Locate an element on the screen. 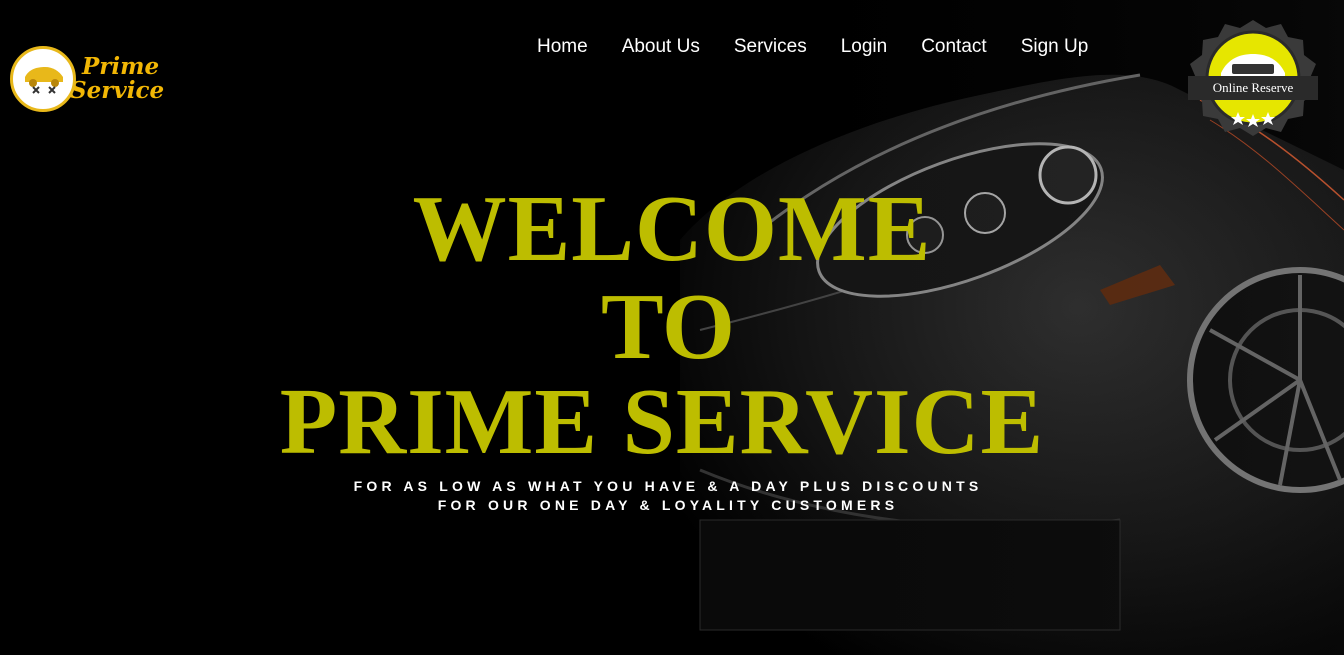 Image resolution: width=1344 pixels, height=655 pixels. brand-logo: Prime Service is located at coordinates (87, 79).